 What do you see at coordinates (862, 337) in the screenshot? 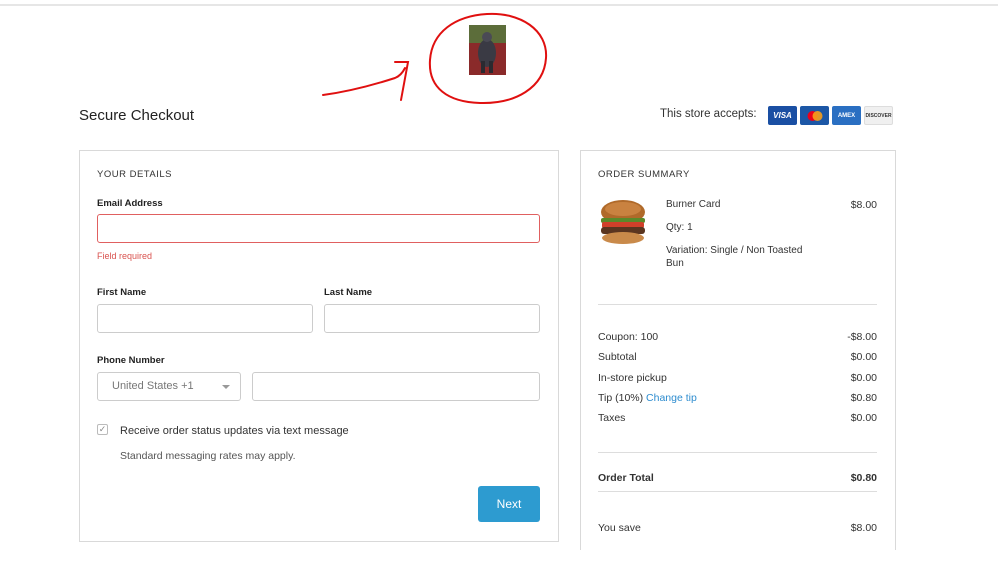
I see `coupon-value: -$8.00` at bounding box center [862, 337].